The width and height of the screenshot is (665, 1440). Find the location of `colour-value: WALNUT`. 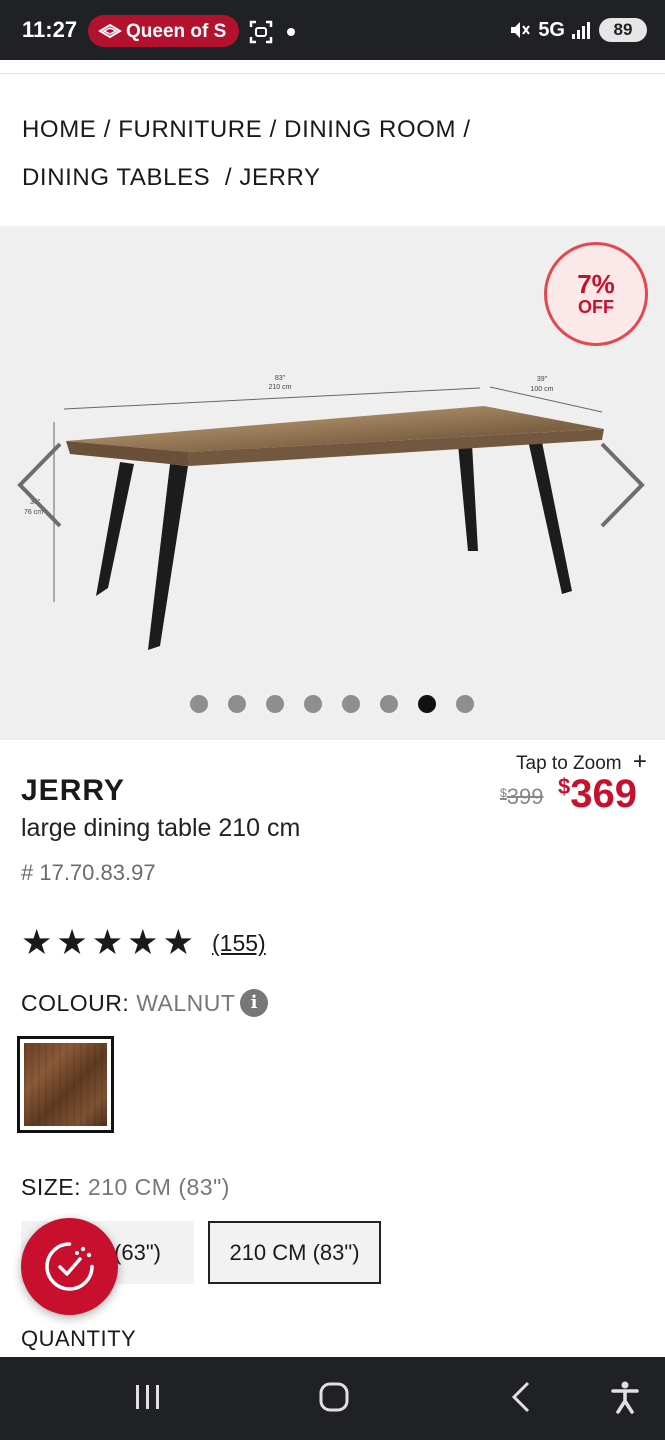

colour-value: WALNUT is located at coordinates (186, 1003).